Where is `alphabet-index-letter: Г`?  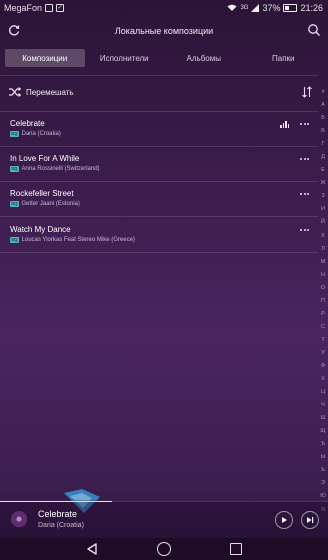
alphabet-index-letter: Г is located at coordinates (323, 144).